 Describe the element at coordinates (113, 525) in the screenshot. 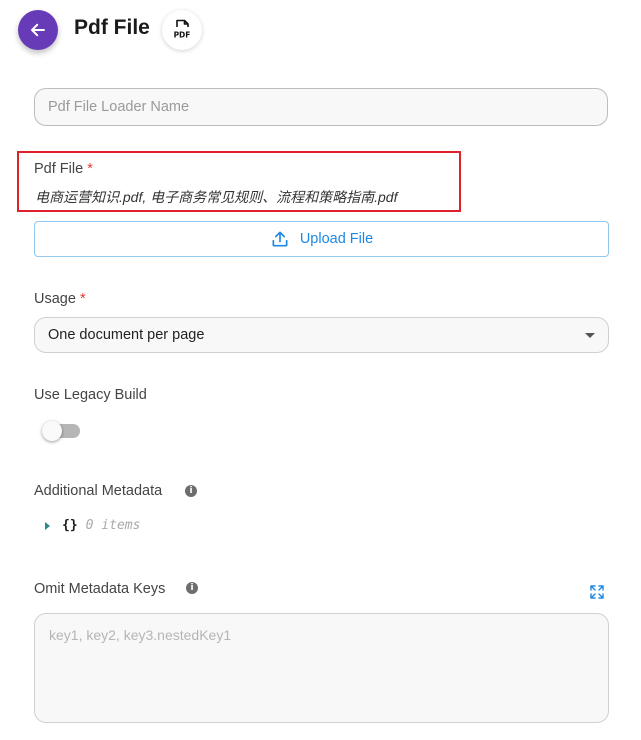

I see `json-item-count: 0 items` at that location.